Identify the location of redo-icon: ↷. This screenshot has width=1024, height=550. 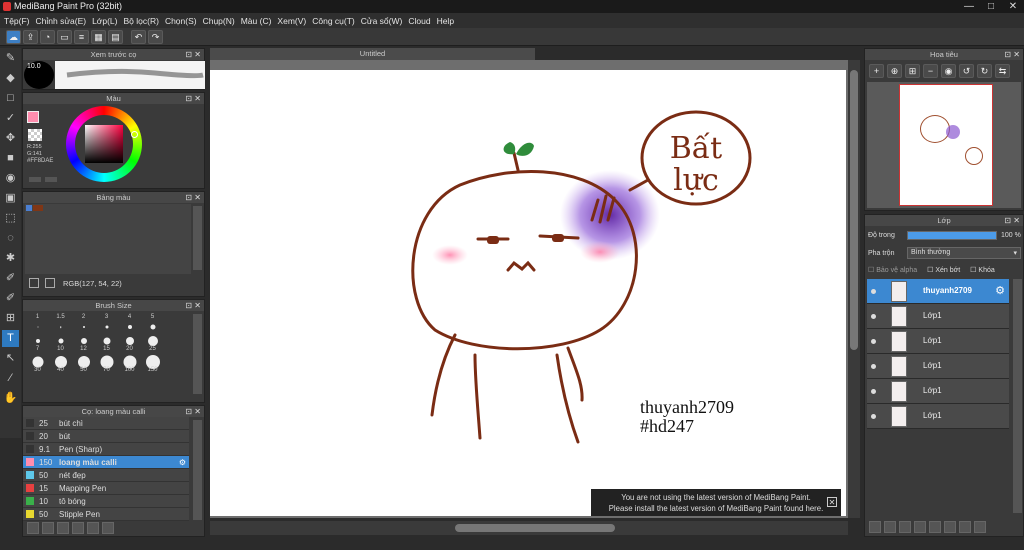
(155, 36).